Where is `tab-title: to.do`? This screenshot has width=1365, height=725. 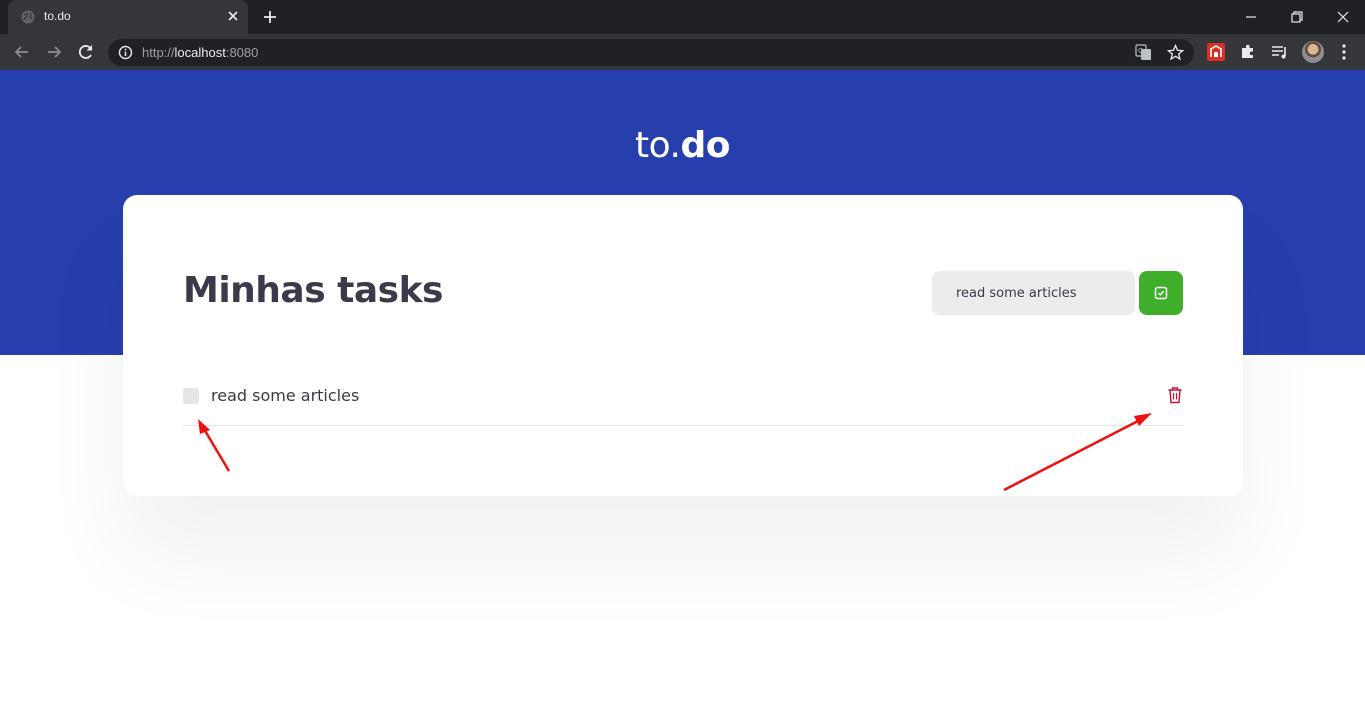 tab-title: to.do is located at coordinates (57, 16).